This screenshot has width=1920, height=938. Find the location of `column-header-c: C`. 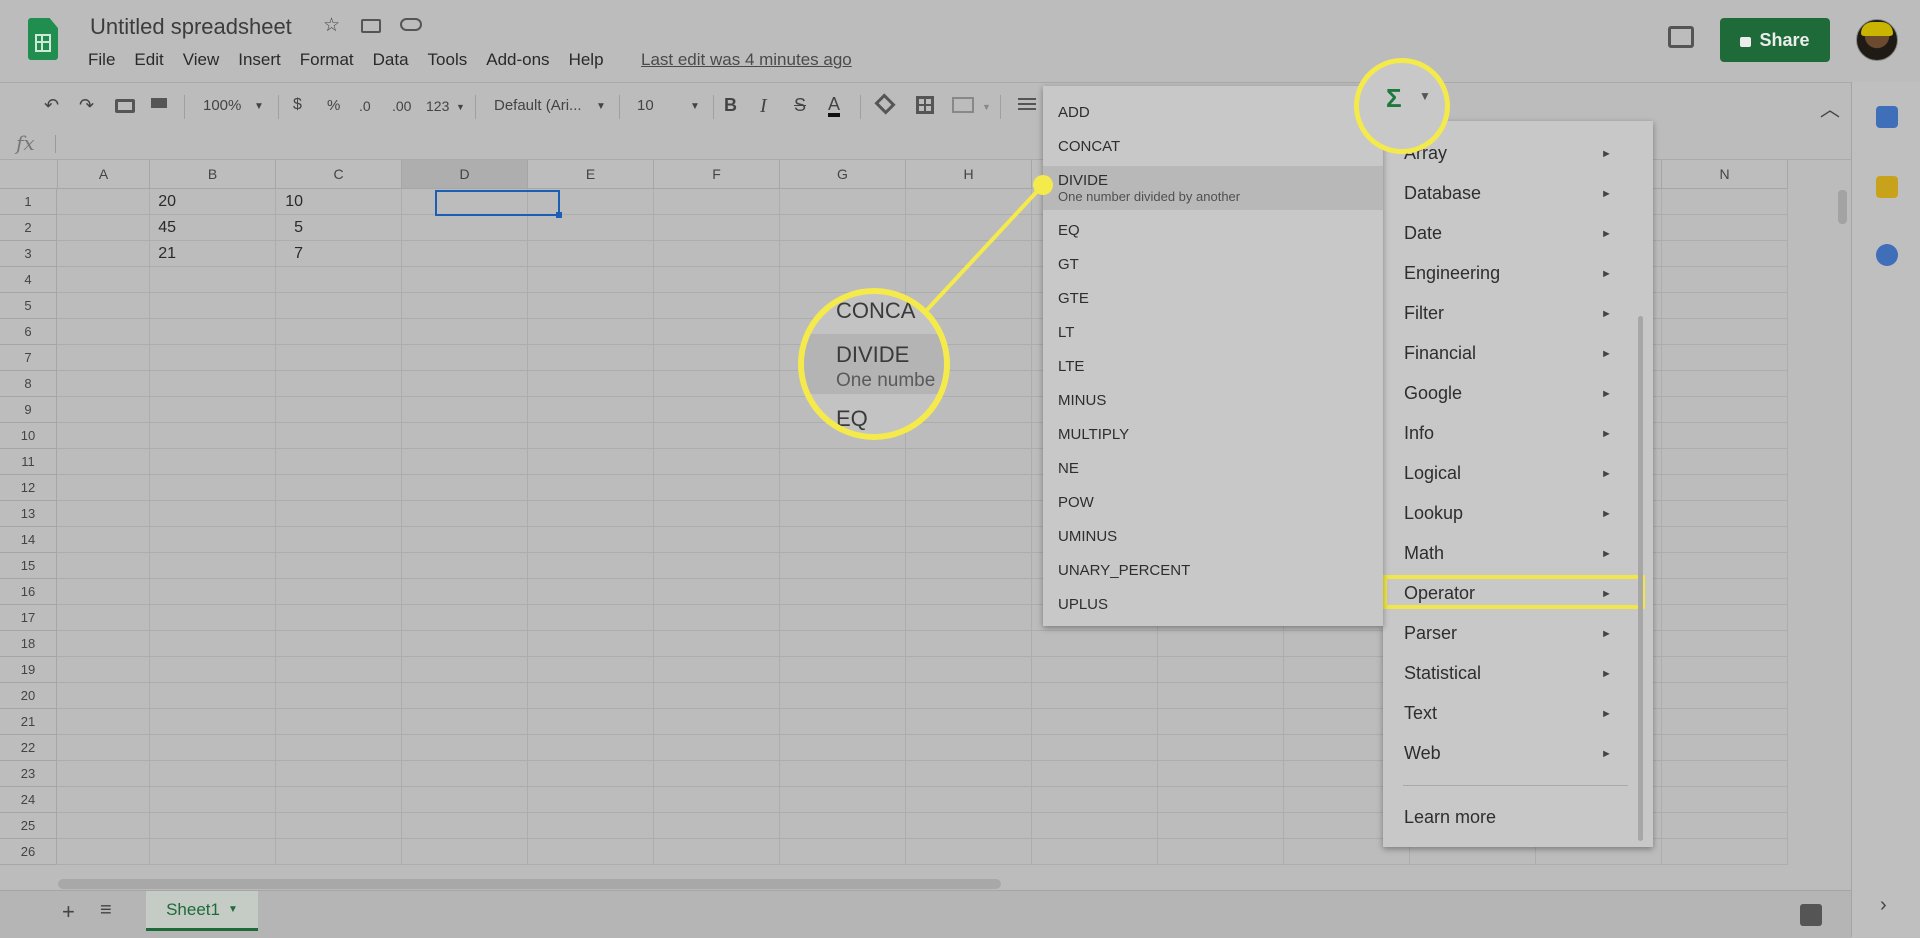

column-header-c: C is located at coordinates (339, 174).